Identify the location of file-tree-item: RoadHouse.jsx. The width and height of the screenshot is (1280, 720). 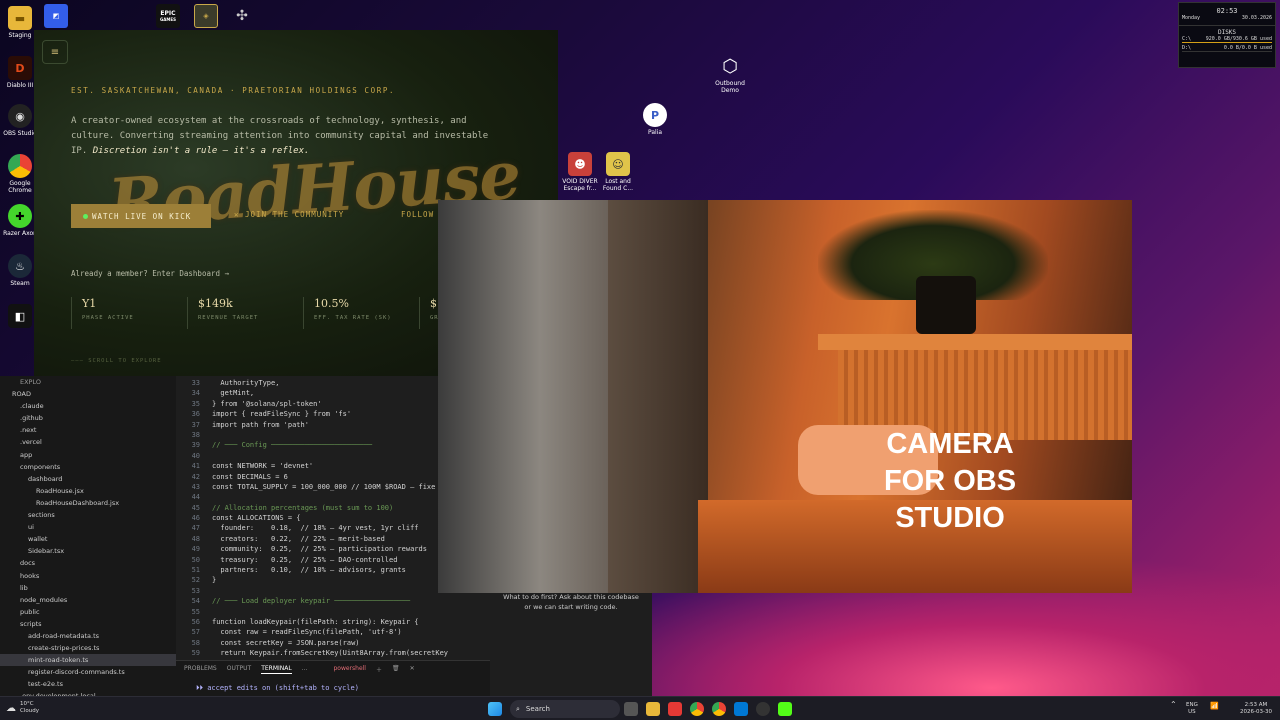
(88, 491).